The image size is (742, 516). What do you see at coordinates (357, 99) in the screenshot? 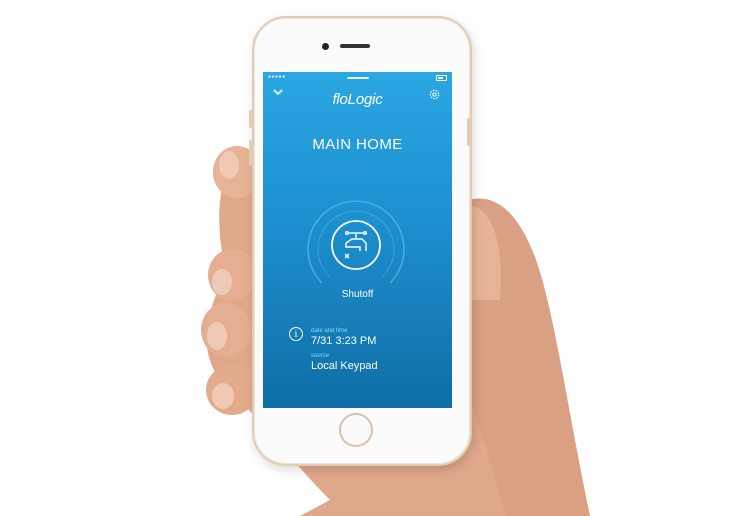
I see `app-logo: floLogic` at bounding box center [357, 99].